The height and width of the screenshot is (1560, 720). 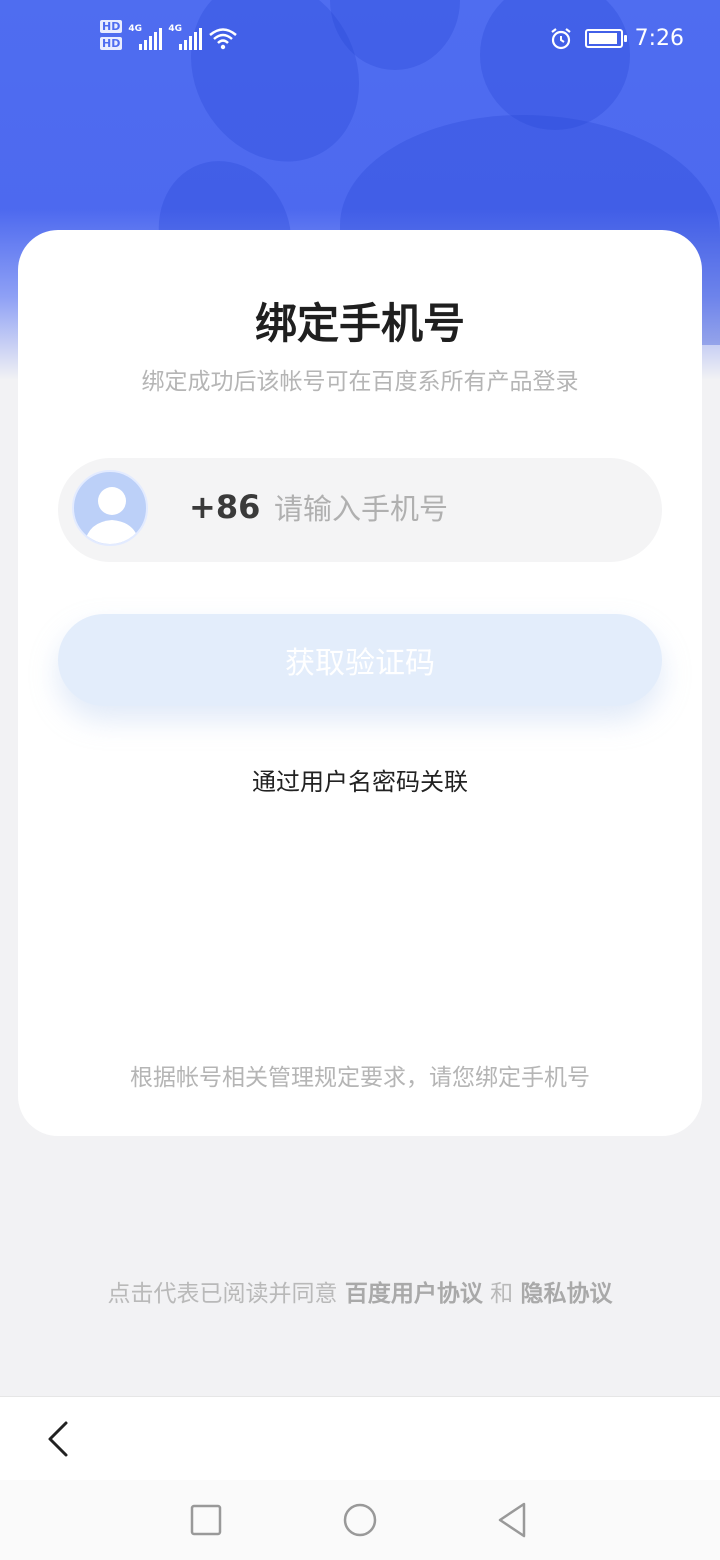 What do you see at coordinates (566, 1294) in the screenshot?
I see `privacy-policy-link: 隐私协议` at bounding box center [566, 1294].